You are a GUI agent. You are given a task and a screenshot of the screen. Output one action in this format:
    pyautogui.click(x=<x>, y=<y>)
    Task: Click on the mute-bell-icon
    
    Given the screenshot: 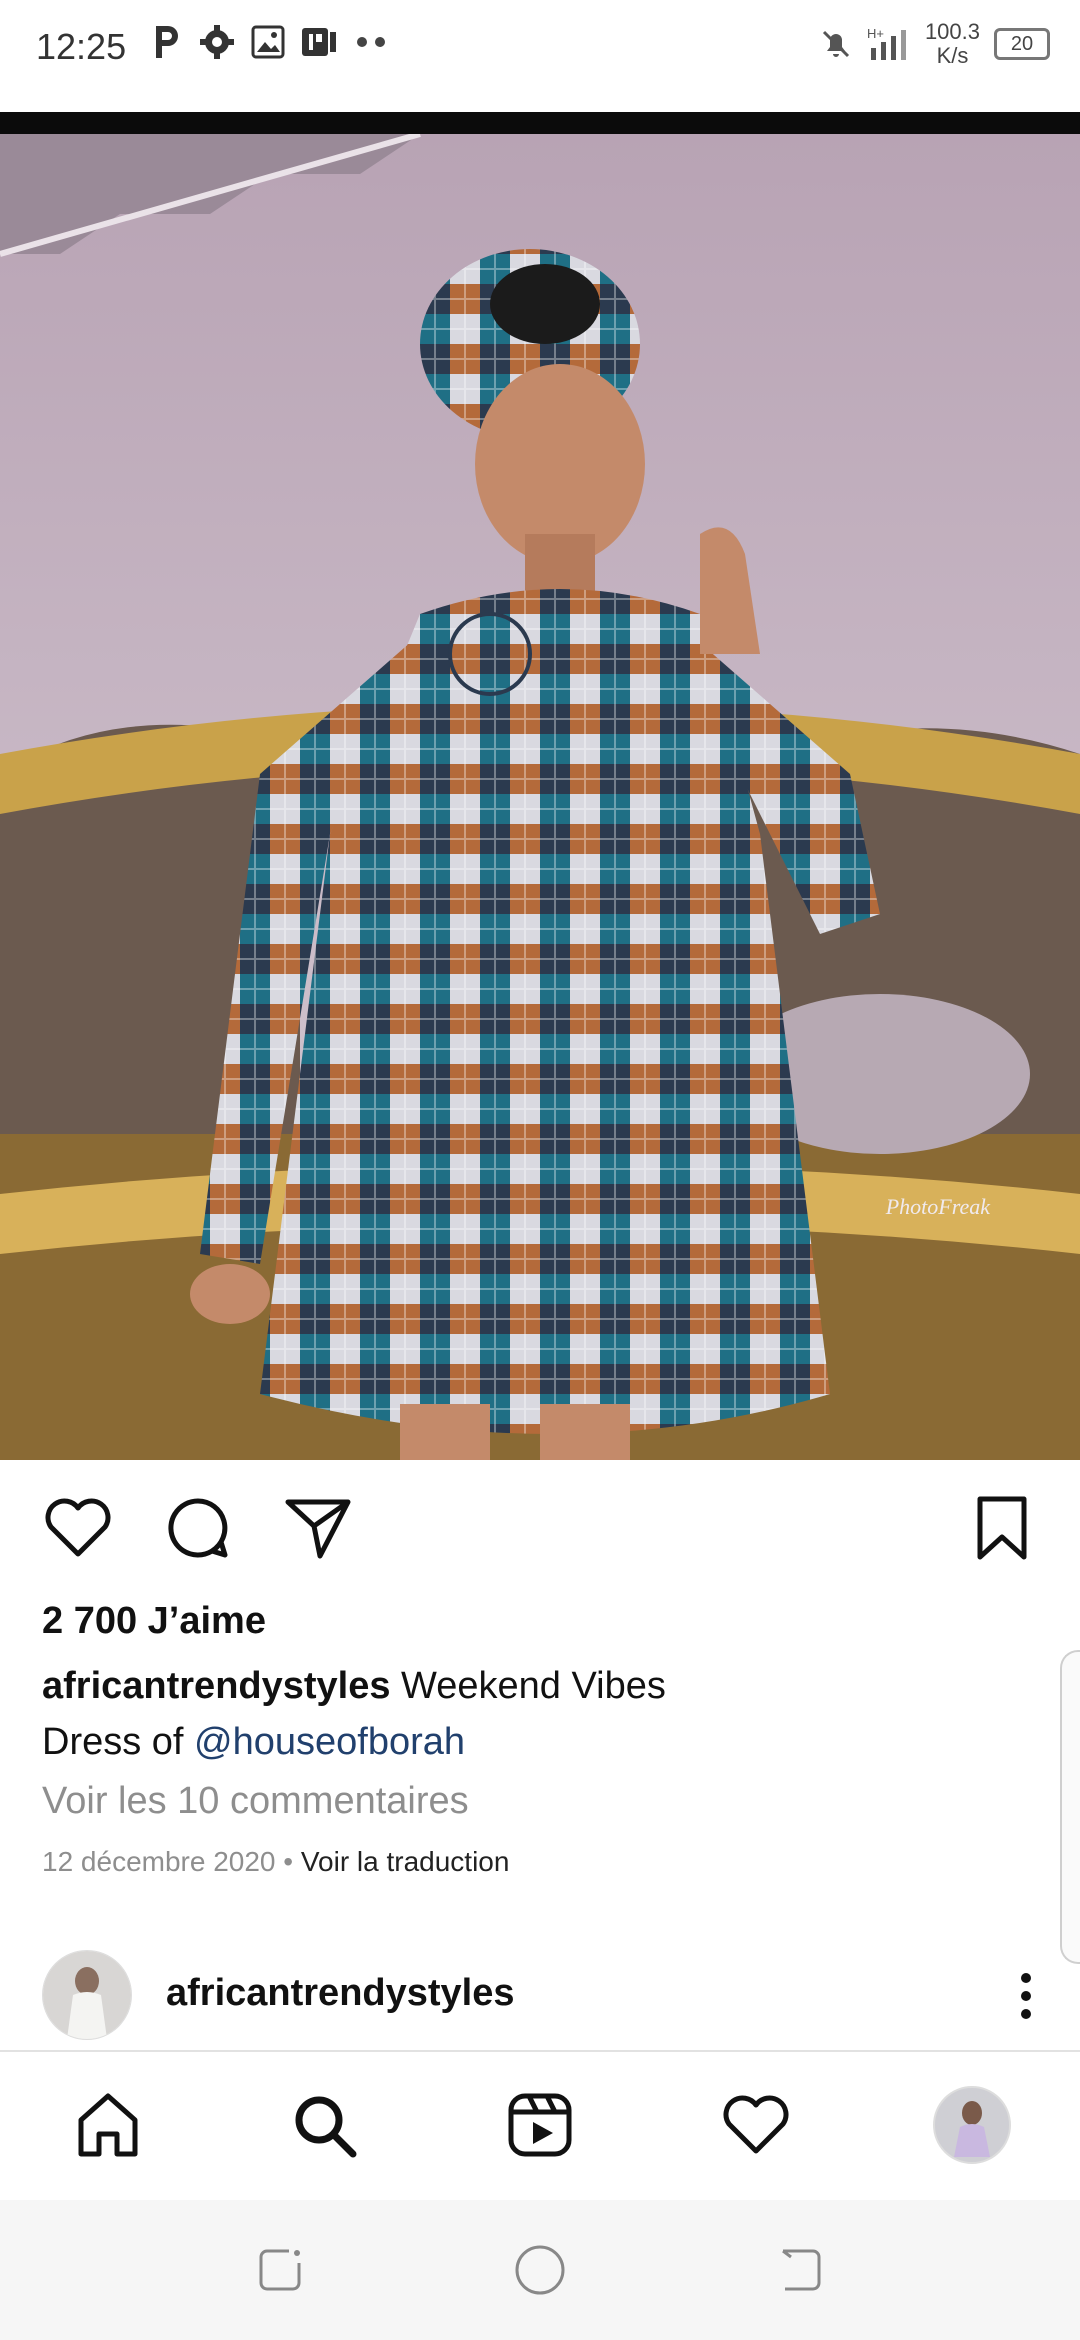 What is the action you would take?
    pyautogui.click(x=835, y=44)
    